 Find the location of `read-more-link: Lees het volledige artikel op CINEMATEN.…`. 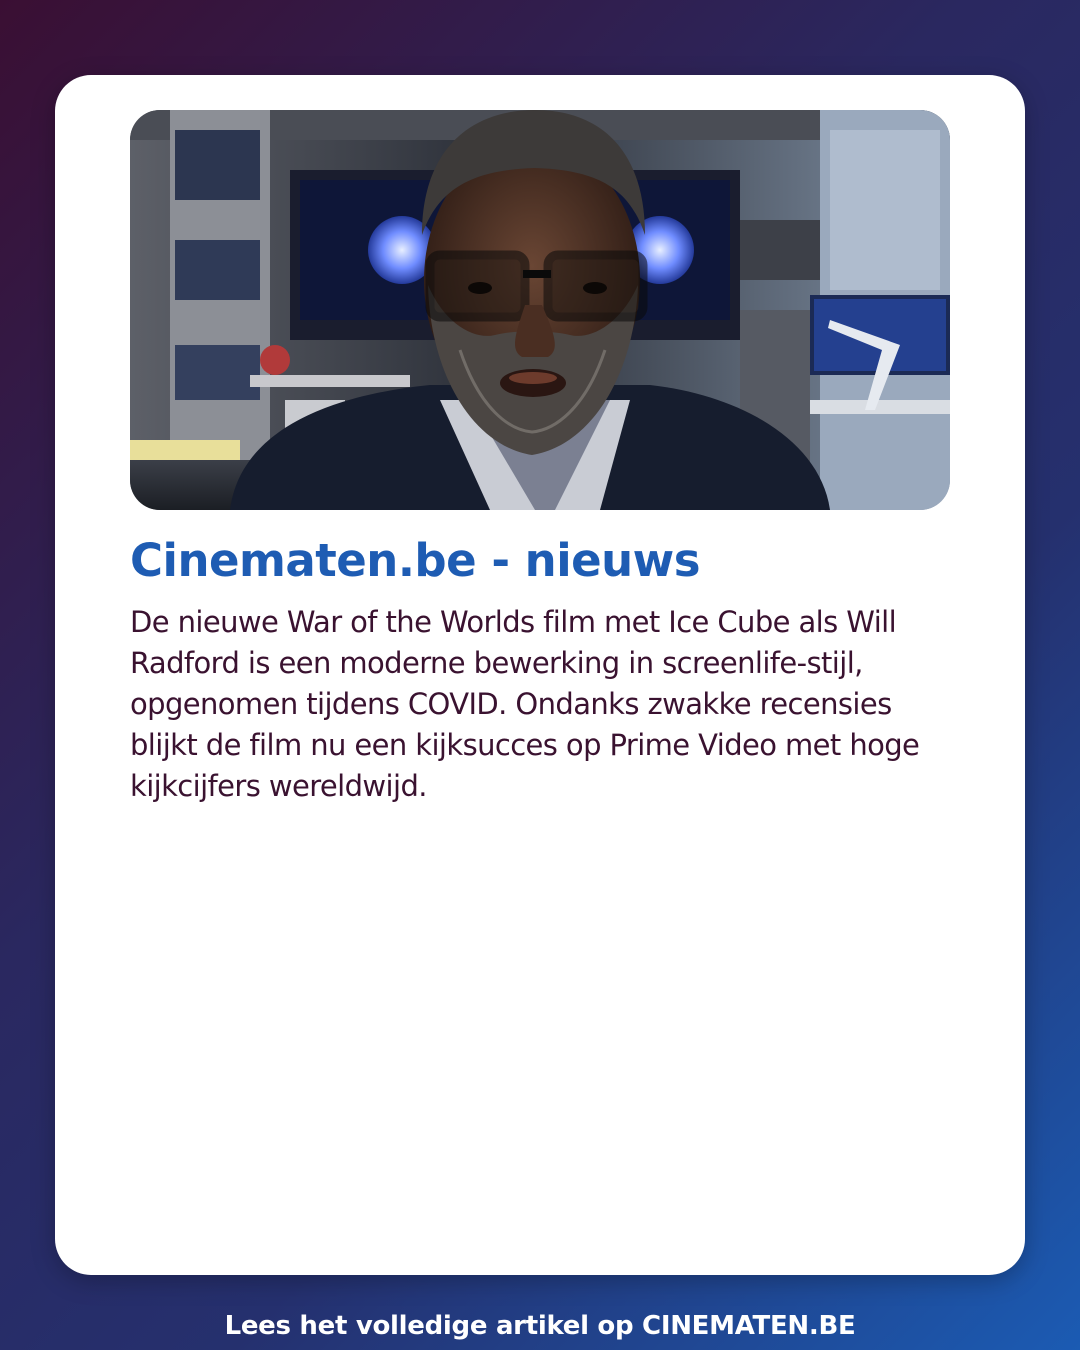

read-more-link: Lees het volledige artikel op CINEMATEN.… is located at coordinates (540, 1326).